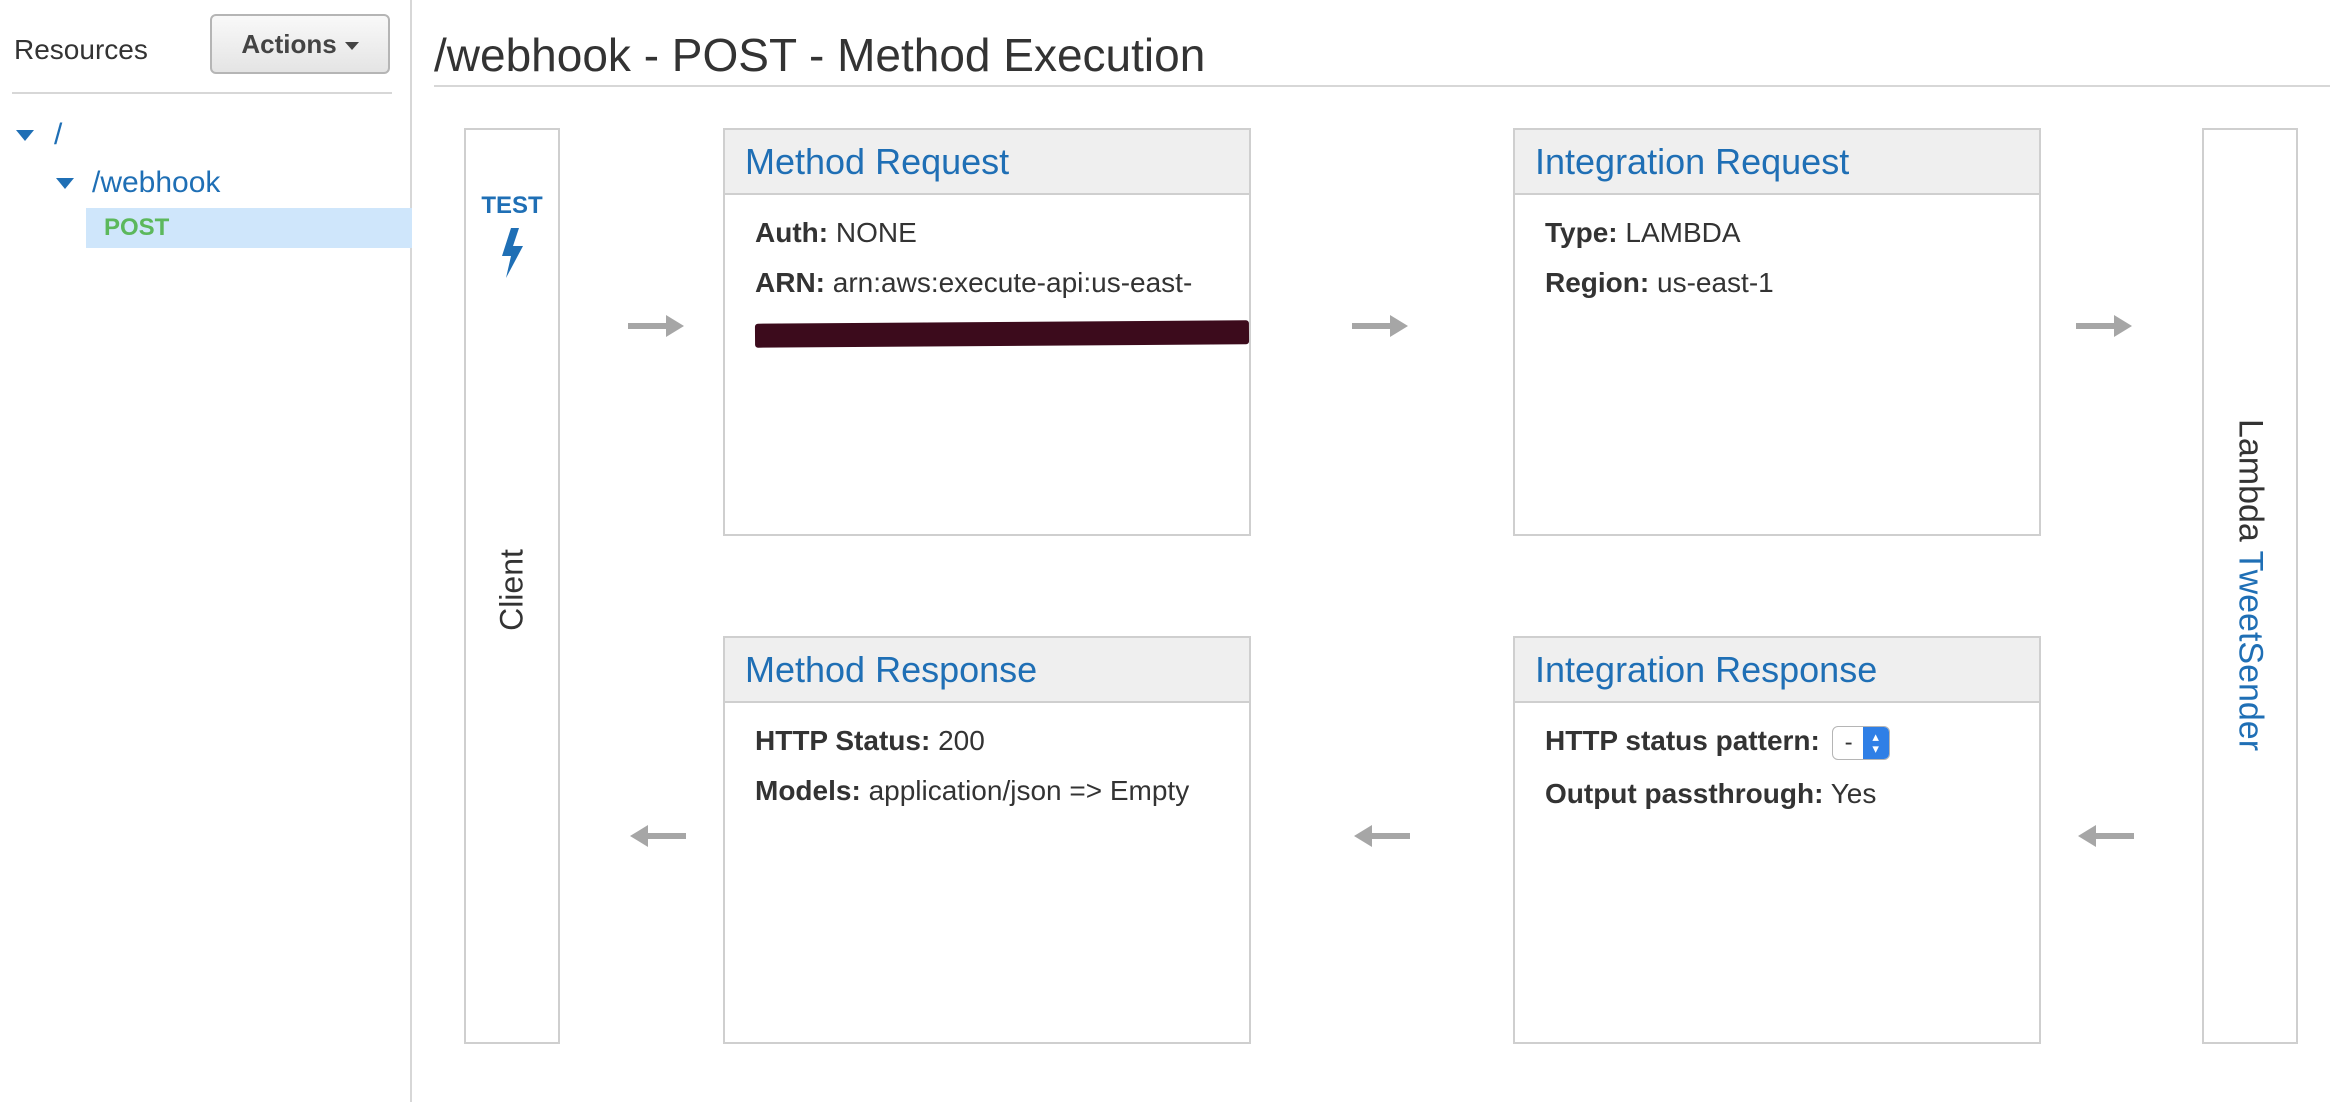 Image resolution: width=2330 pixels, height=1102 pixels. Describe the element at coordinates (351, 46) in the screenshot. I see `caret-down-icon` at that location.